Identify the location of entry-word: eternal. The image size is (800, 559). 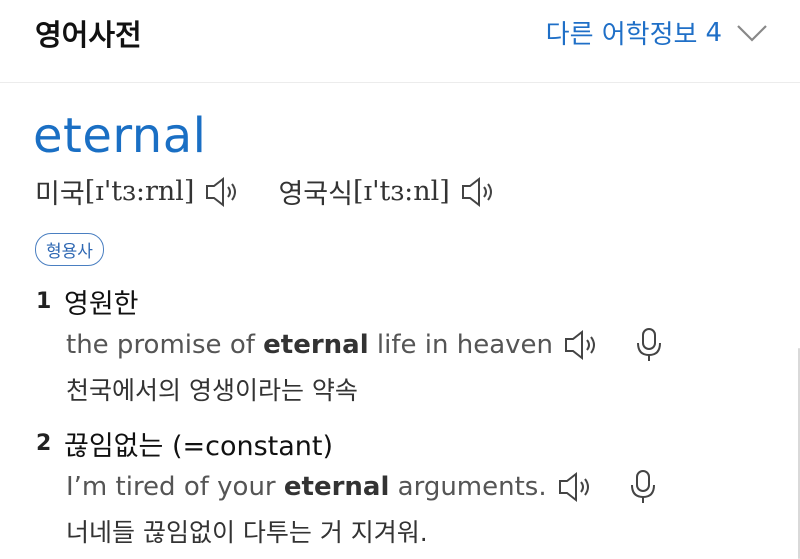
(120, 136).